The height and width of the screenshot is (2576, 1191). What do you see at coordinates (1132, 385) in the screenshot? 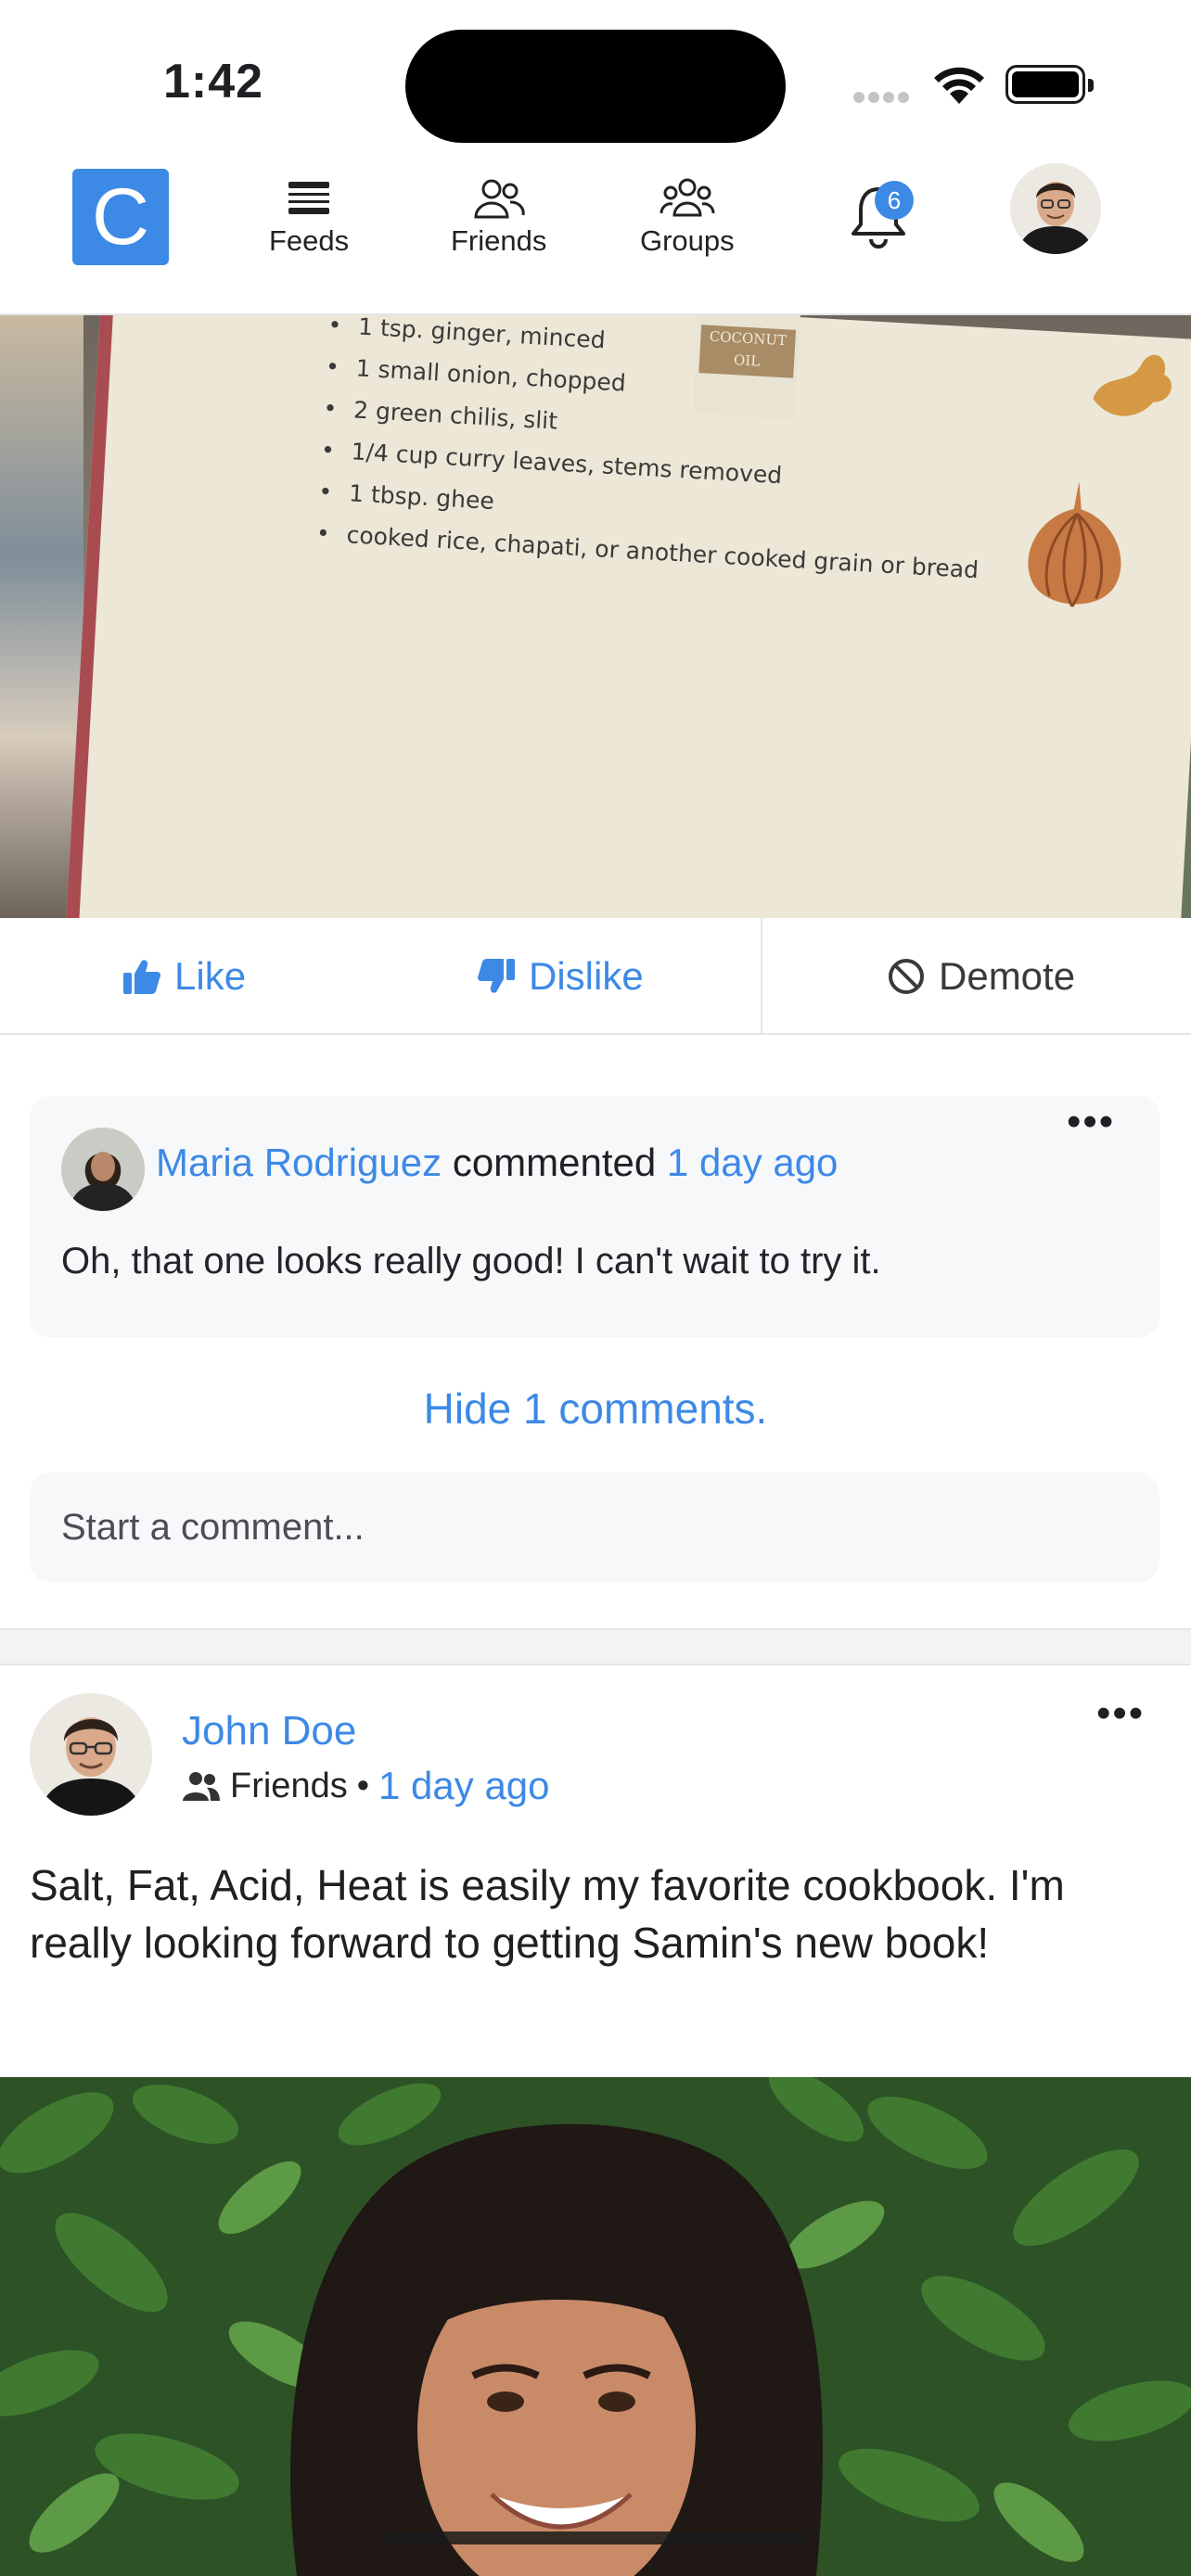
I see `ginger-illustration` at bounding box center [1132, 385].